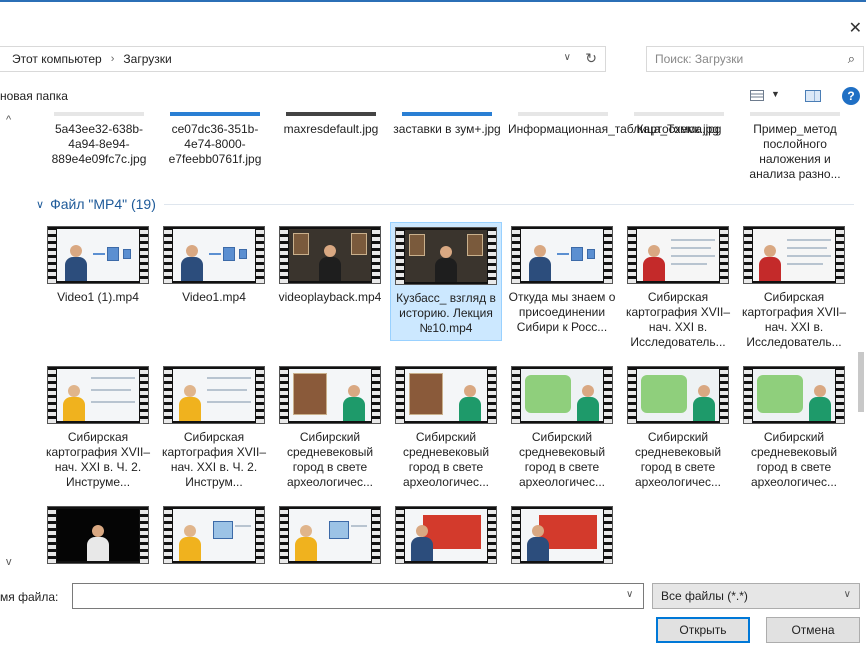 This screenshot has height=649, width=866. I want to click on group-label: Файл "MP4" (19), so click(103, 204).